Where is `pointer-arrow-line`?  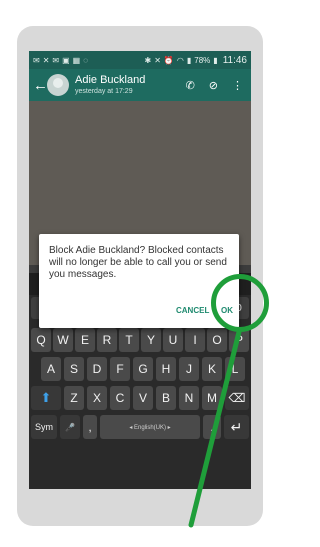 pointer-arrow-line is located at coordinates (215, 428).